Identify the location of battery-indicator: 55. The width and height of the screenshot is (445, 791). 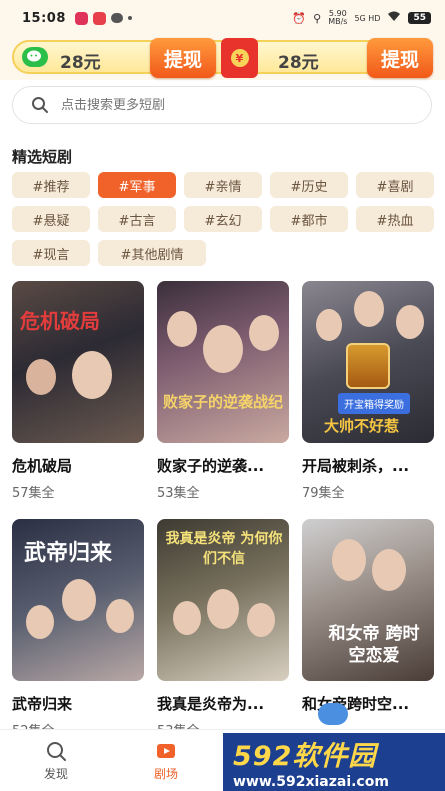
(419, 18).